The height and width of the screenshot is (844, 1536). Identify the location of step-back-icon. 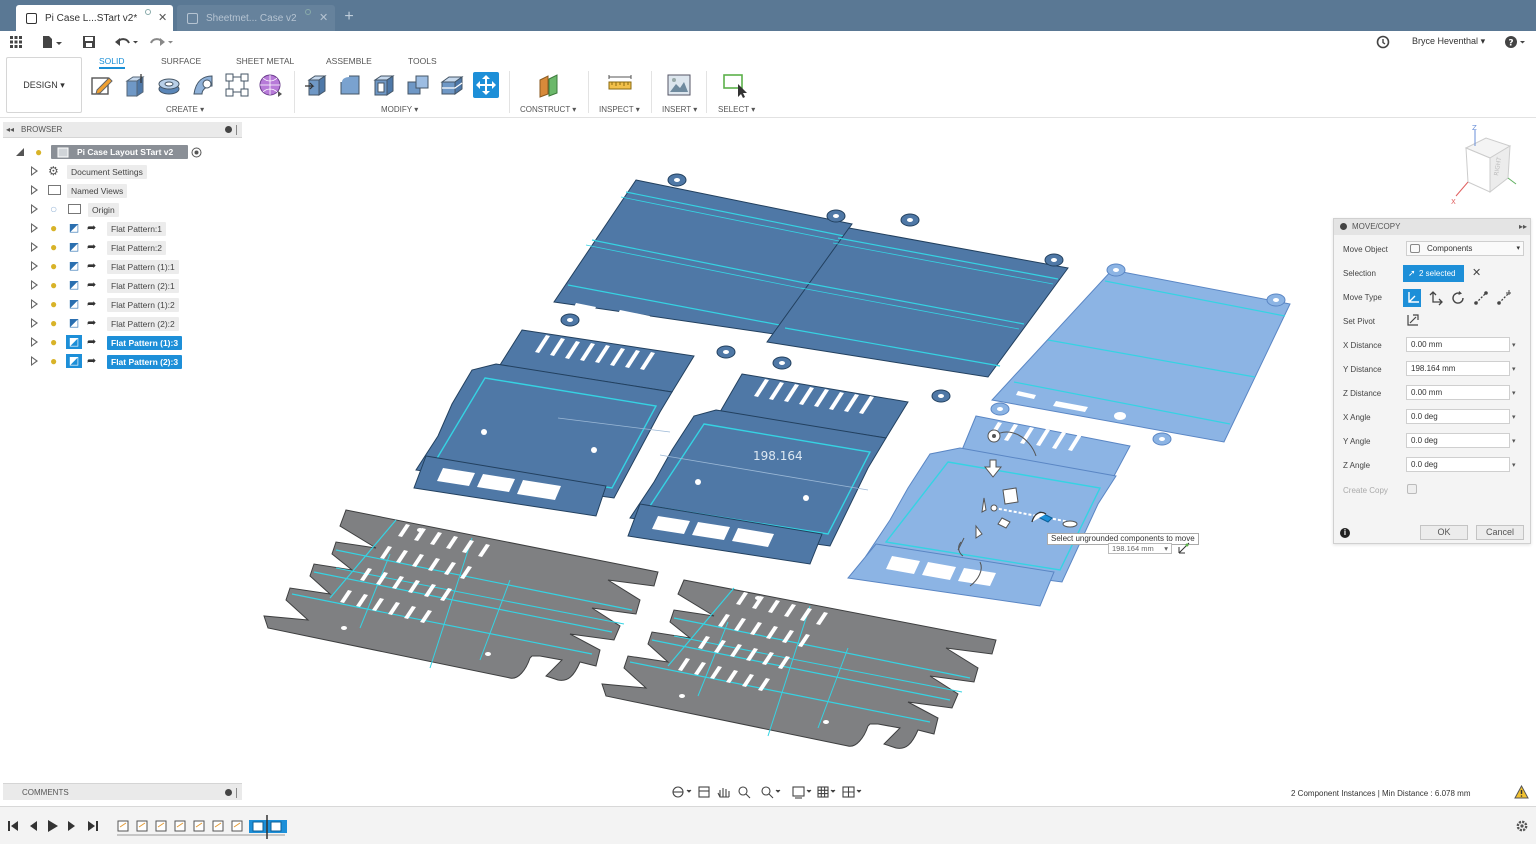
(33, 826).